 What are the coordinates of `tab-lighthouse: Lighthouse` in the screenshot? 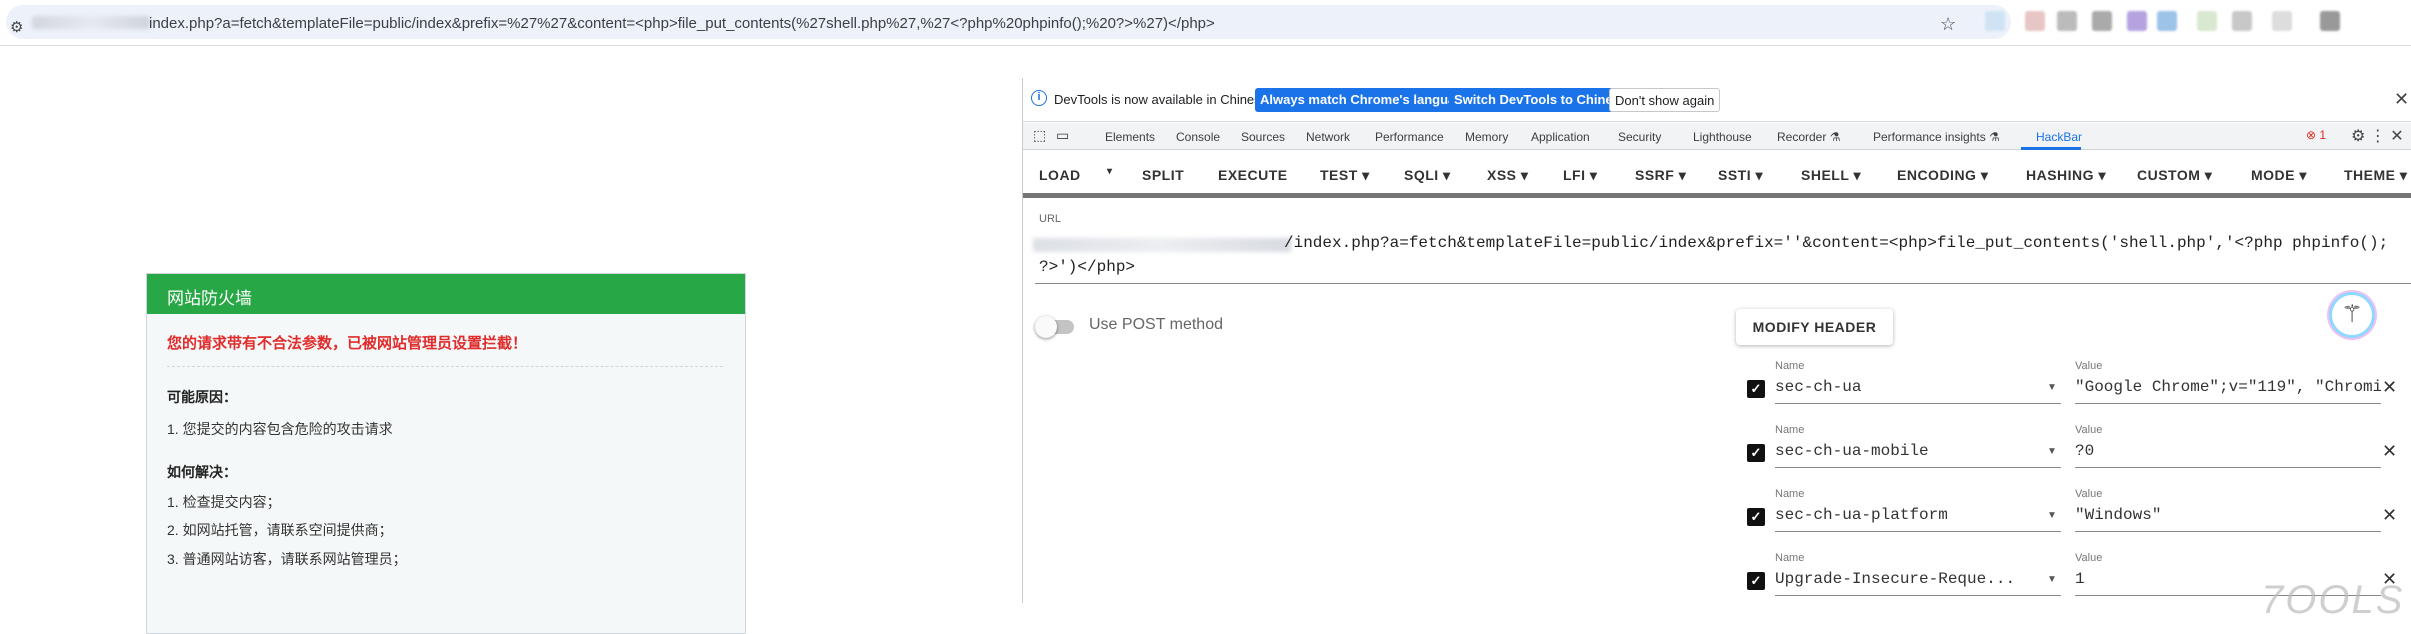 It's located at (1722, 137).